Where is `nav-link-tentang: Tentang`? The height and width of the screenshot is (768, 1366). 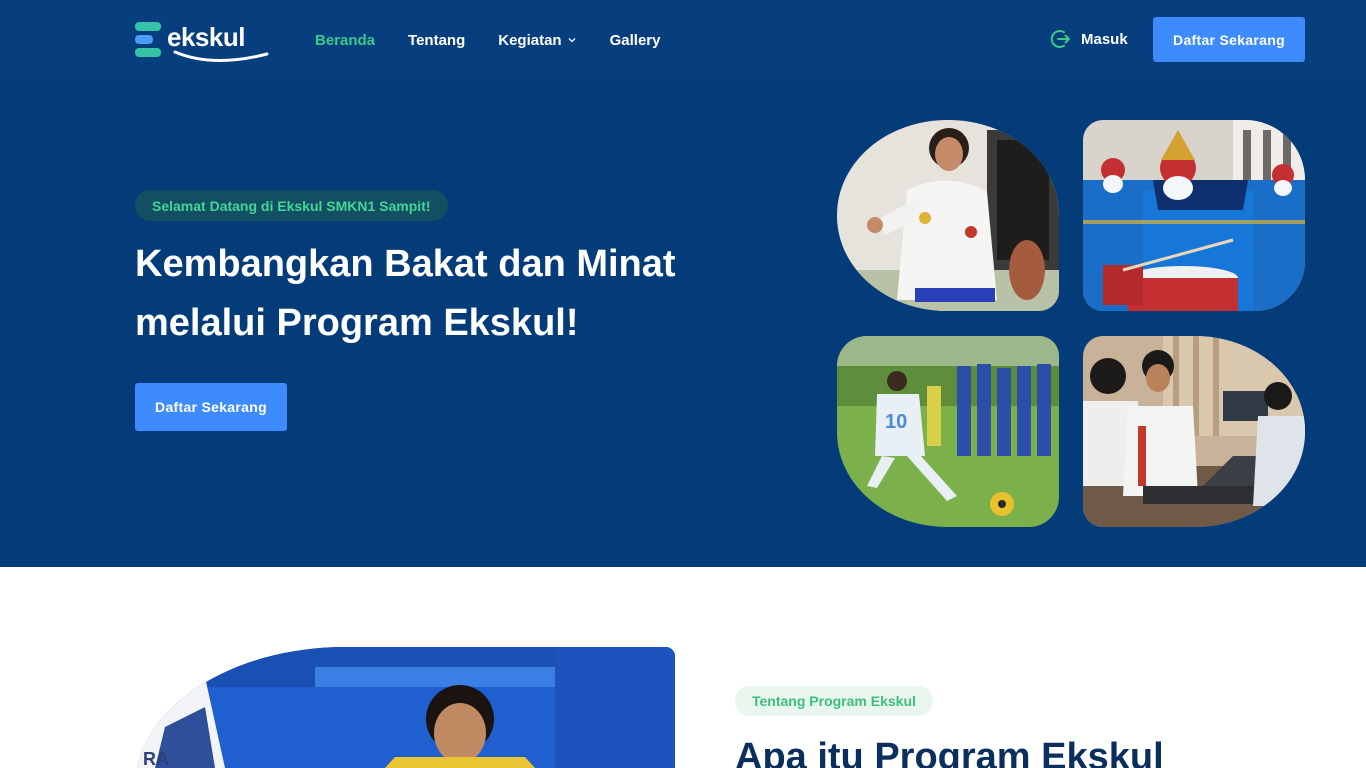
nav-link-tentang: Tentang is located at coordinates (436, 40).